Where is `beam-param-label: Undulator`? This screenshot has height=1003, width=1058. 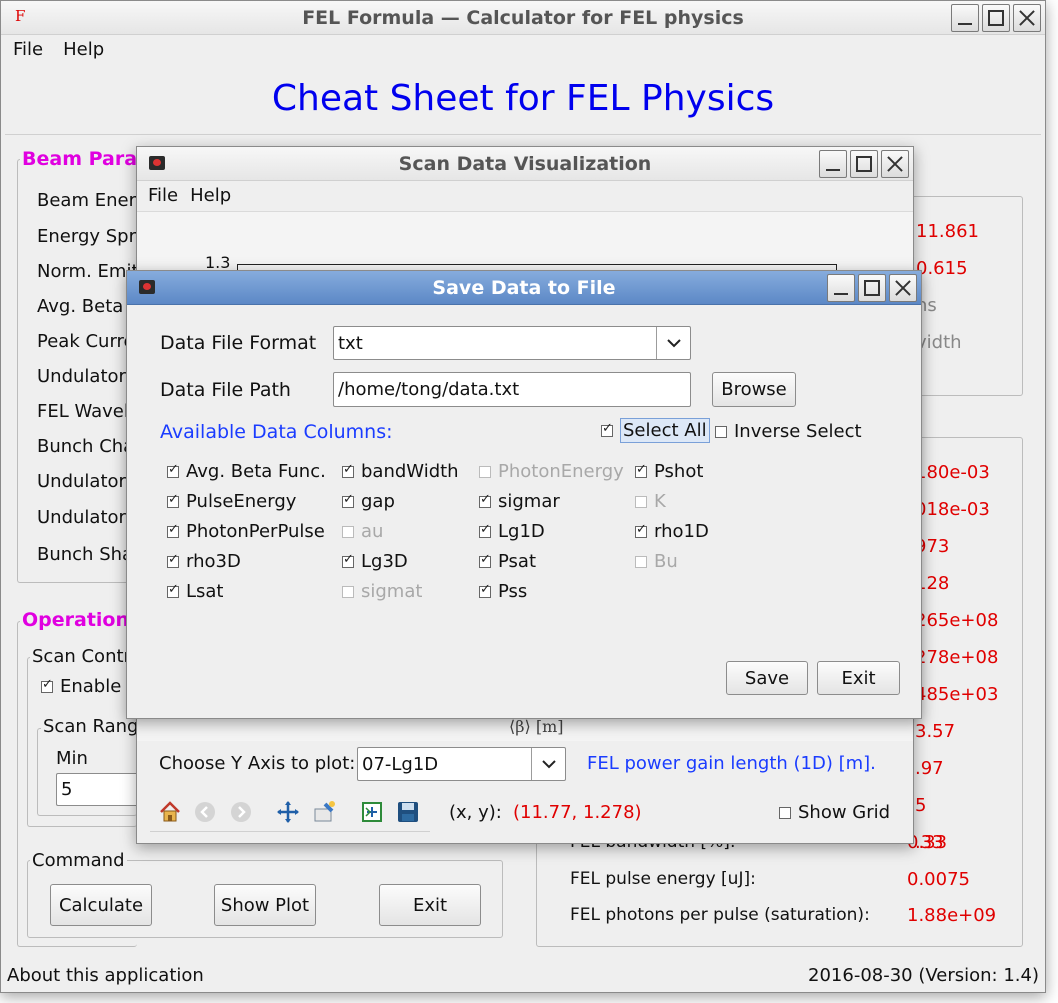
beam-param-label: Undulator is located at coordinates (81, 517).